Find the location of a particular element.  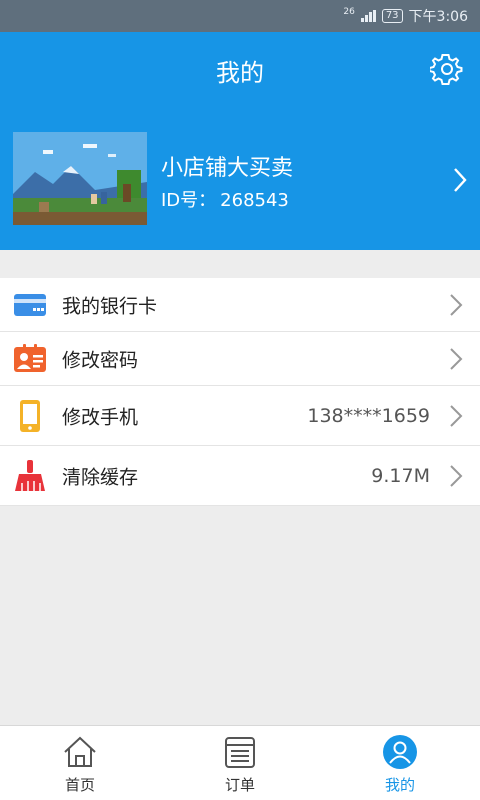

tab-home: 首页 is located at coordinates (80, 763).